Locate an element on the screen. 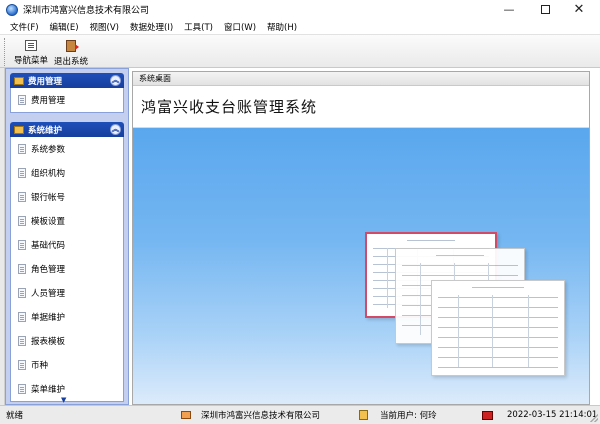 The height and width of the screenshot is (424, 600). group-header-expense: 费用管理 ︽ is located at coordinates (67, 80).